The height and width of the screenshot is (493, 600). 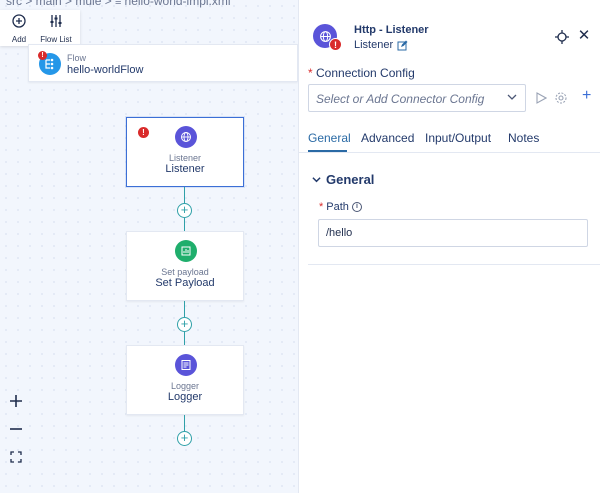 I want to click on section-general-header: General, so click(x=343, y=179).